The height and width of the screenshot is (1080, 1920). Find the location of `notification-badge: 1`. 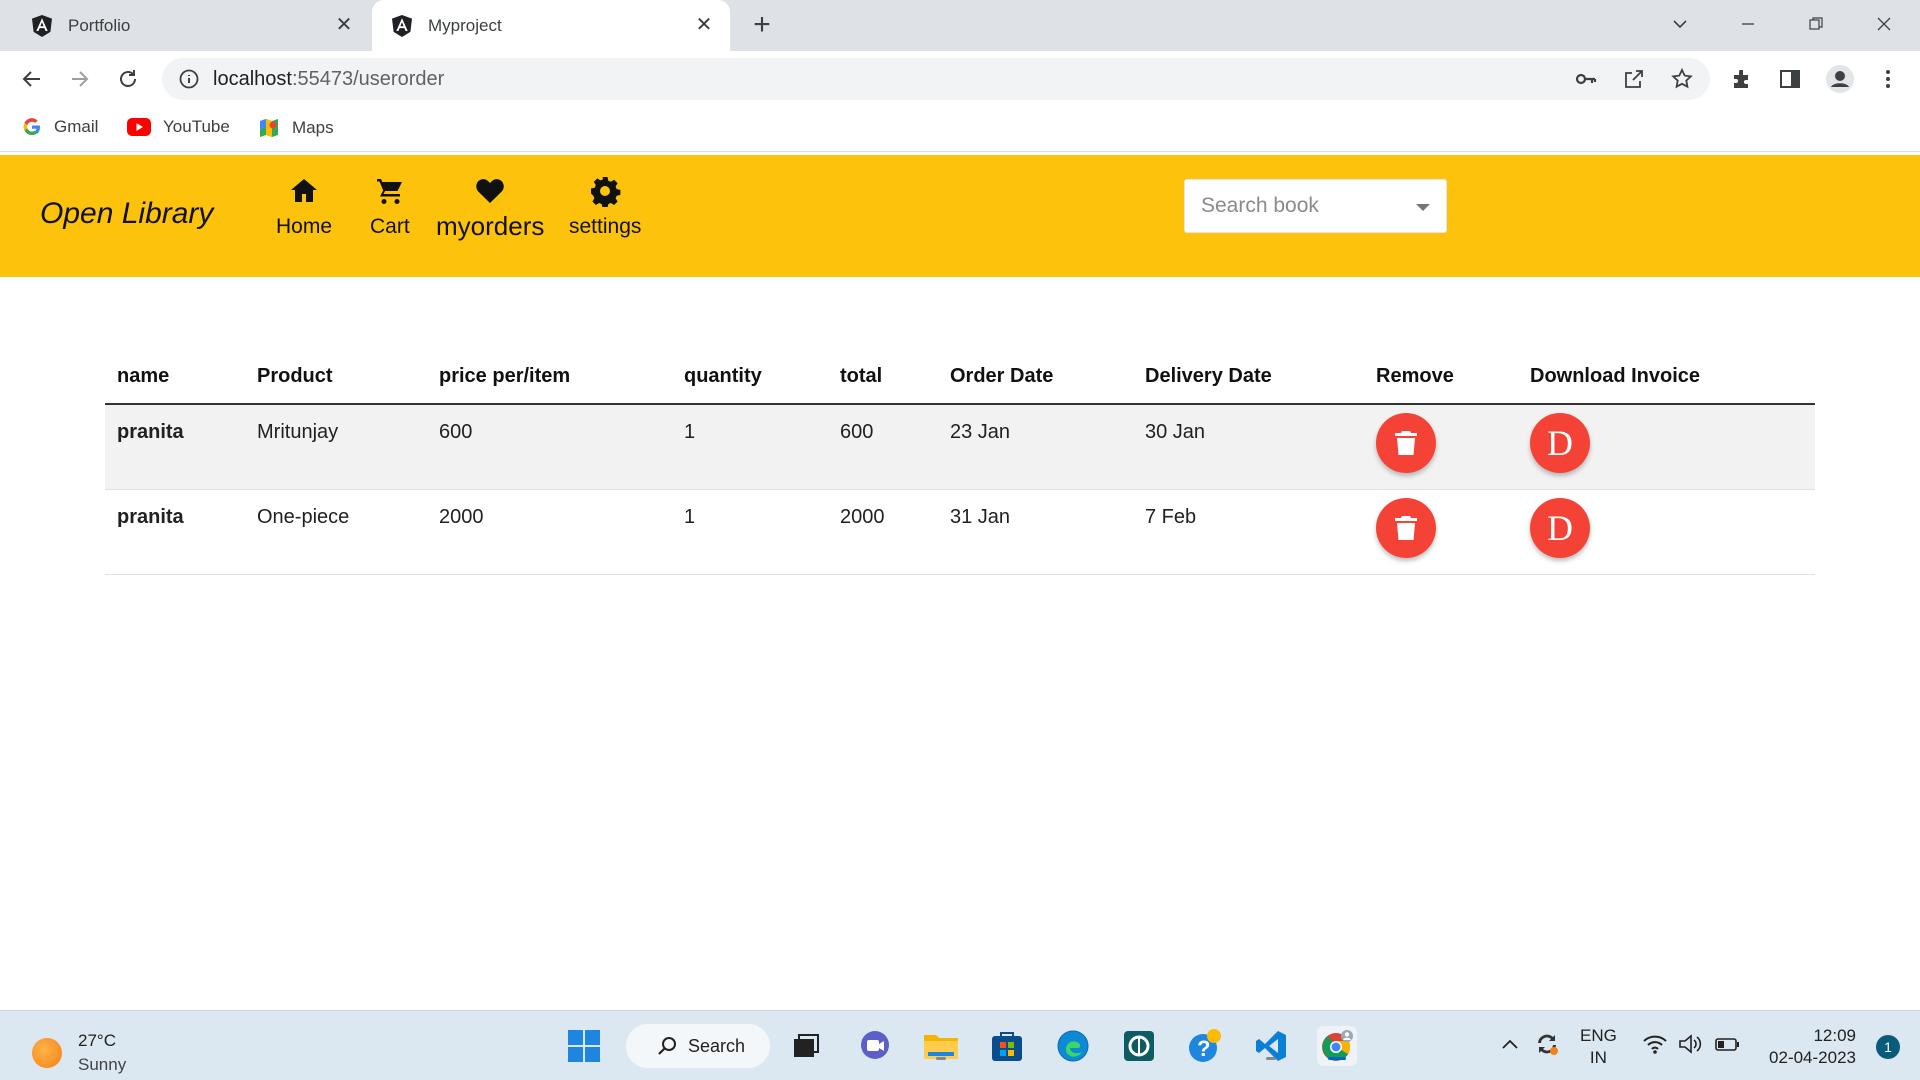

notification-badge: 1 is located at coordinates (1888, 1047).